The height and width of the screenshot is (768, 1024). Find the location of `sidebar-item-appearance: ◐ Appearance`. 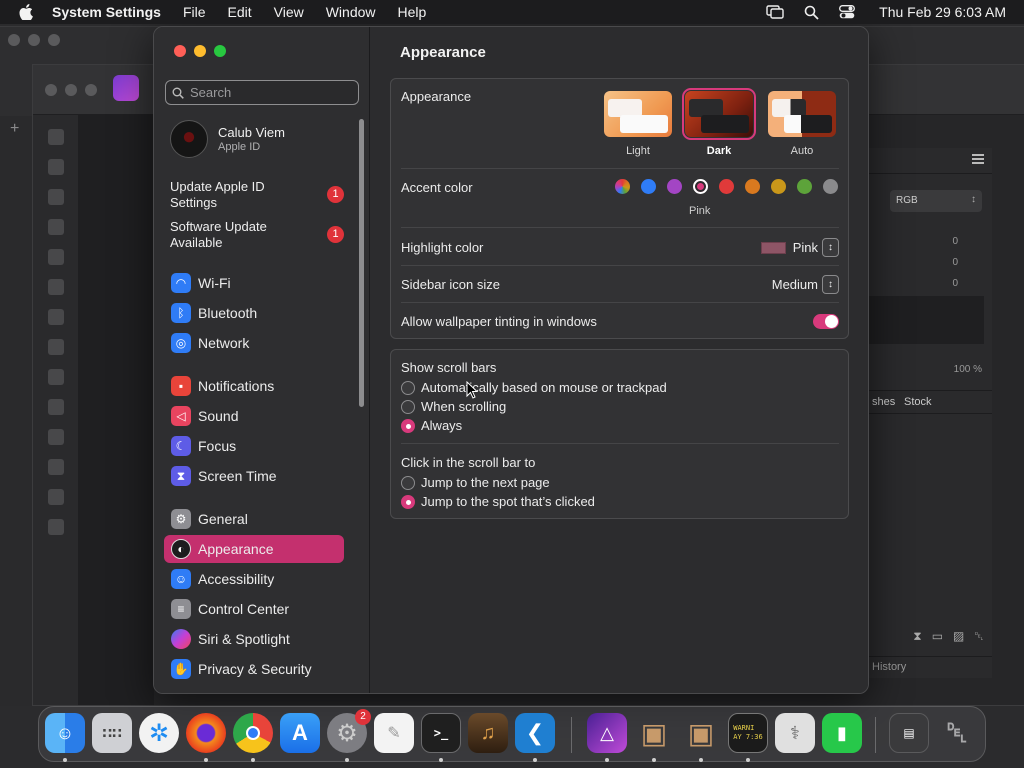

sidebar-item-appearance: ◐ Appearance is located at coordinates (254, 549).